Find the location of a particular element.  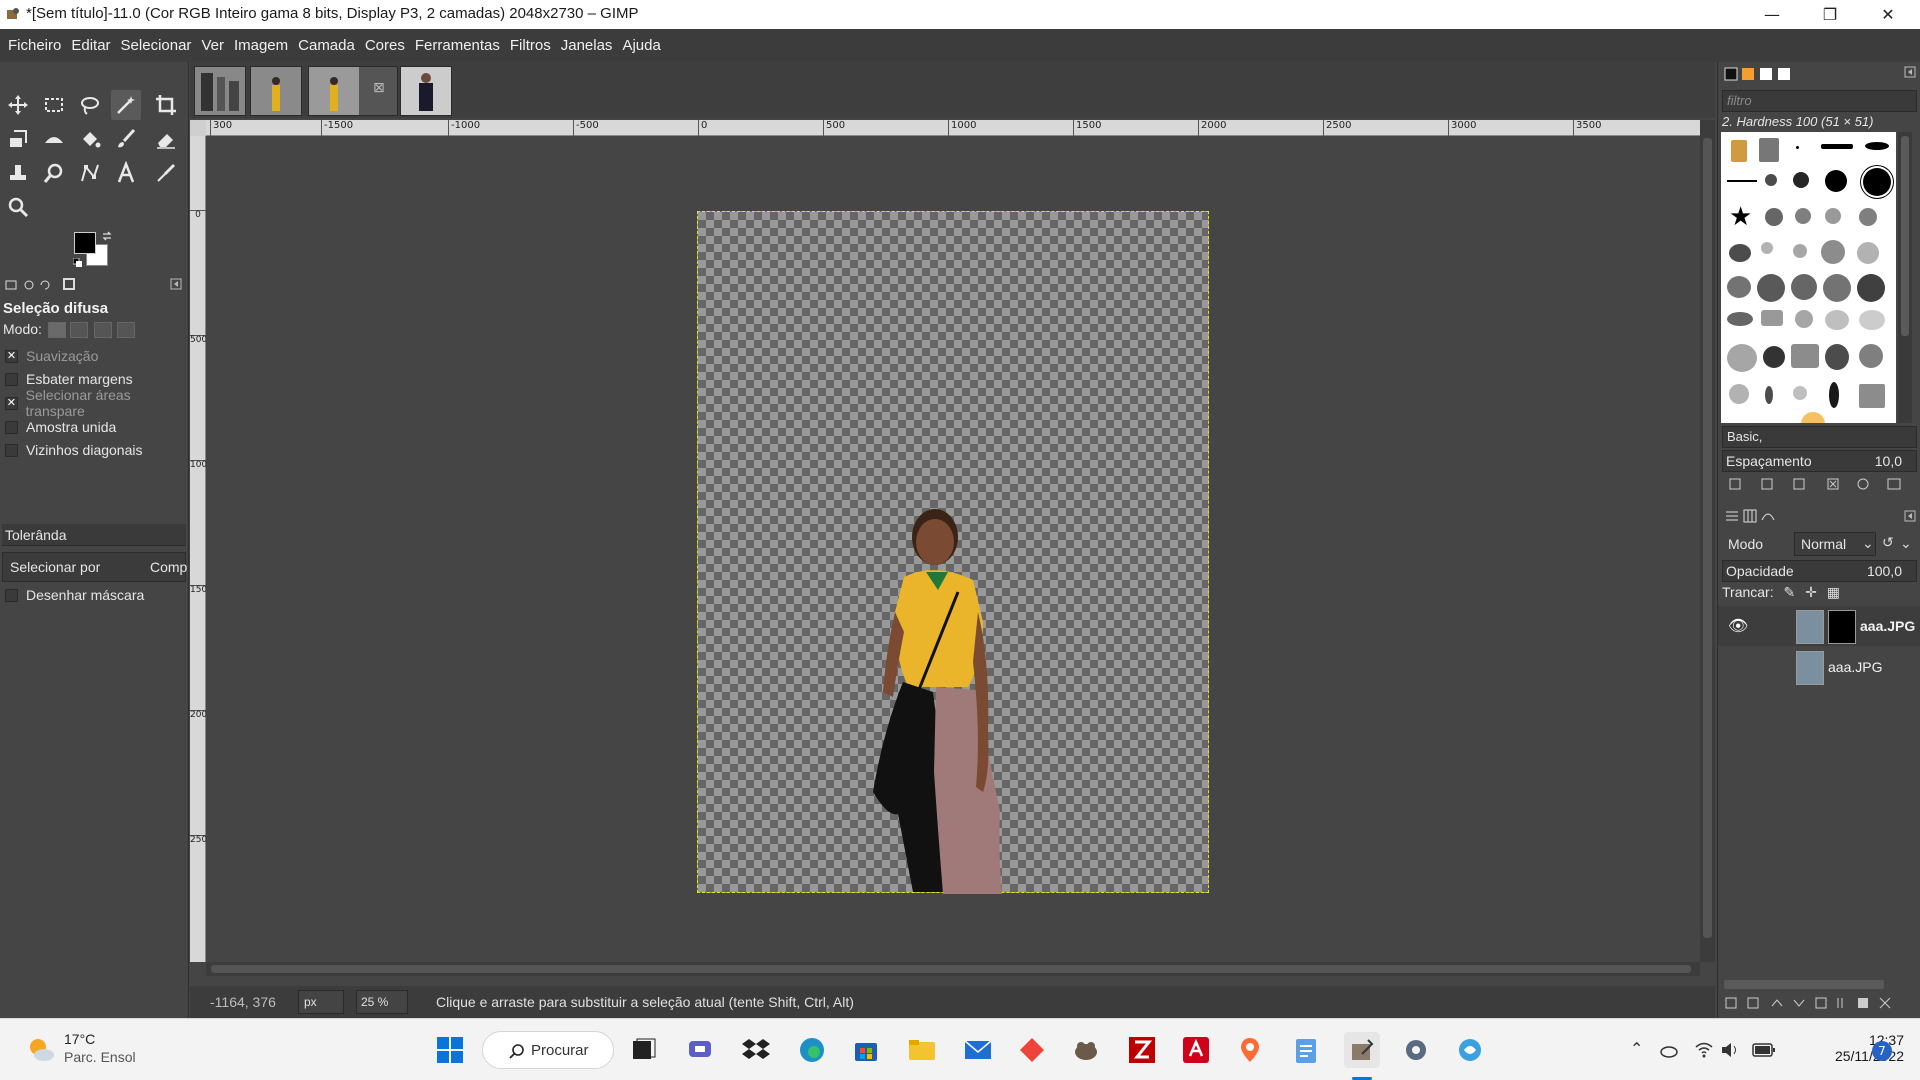

feather-edges-checkbox is located at coordinates (11, 379).